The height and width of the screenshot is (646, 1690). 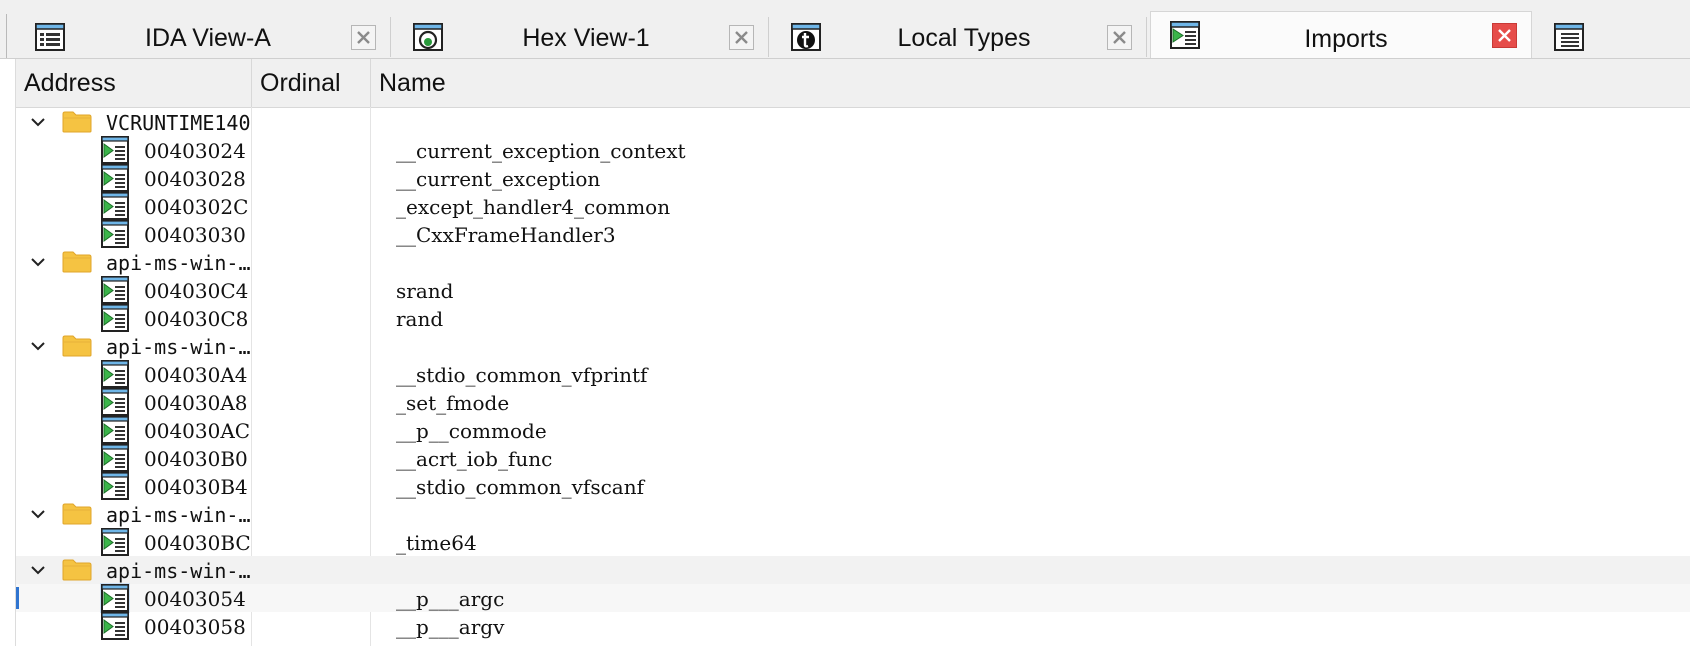 What do you see at coordinates (300, 83) in the screenshot?
I see `column-header-ordinal: Ordinal` at bounding box center [300, 83].